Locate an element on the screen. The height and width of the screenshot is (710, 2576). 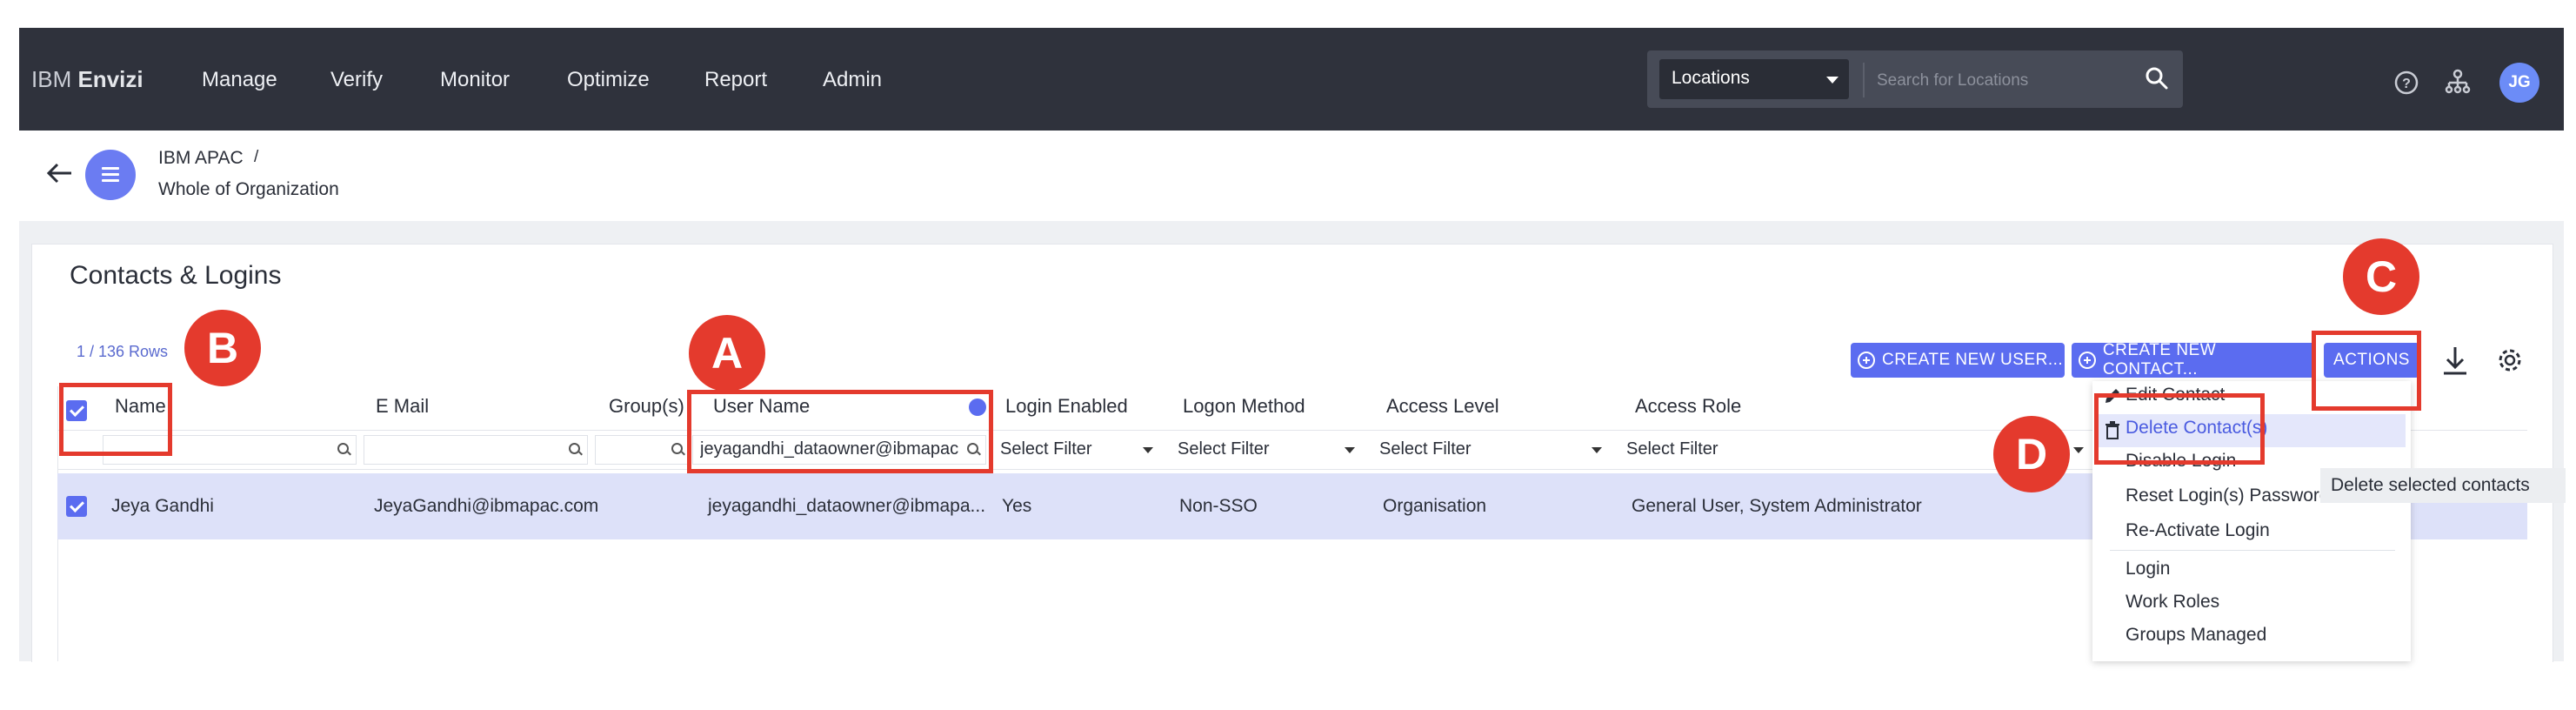
menu-item-reset-password: Reset Login(s) Password is located at coordinates (2228, 496).